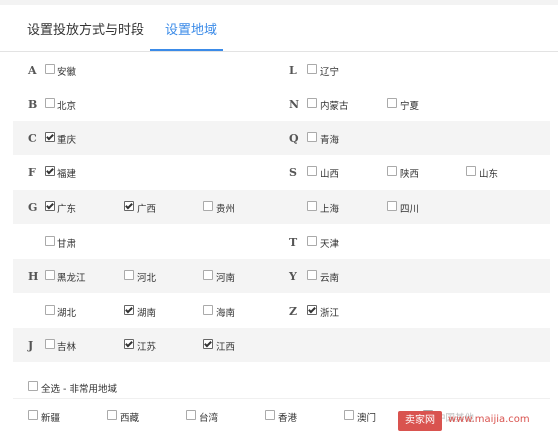 The width and height of the screenshot is (558, 434). Describe the element at coordinates (33, 104) in the screenshot. I see `letter-group-b: B` at that location.